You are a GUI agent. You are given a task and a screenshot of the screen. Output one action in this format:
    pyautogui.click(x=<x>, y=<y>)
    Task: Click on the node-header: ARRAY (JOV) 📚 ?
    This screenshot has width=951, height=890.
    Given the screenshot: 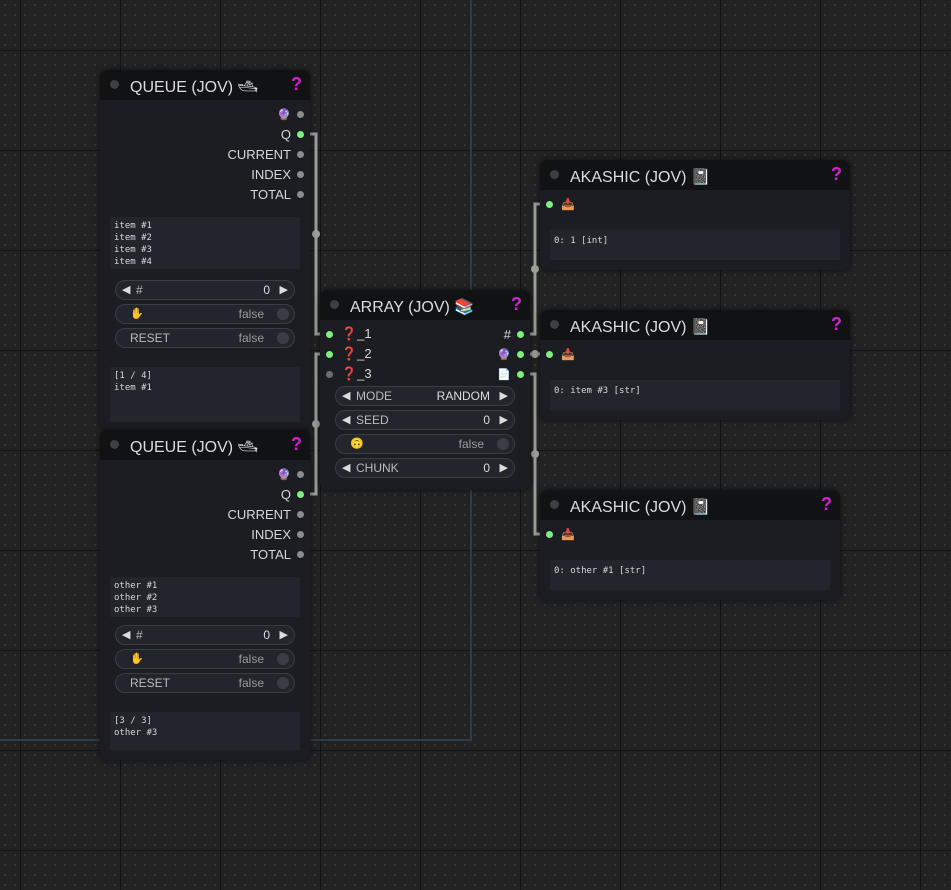 What is the action you would take?
    pyautogui.click(x=425, y=305)
    